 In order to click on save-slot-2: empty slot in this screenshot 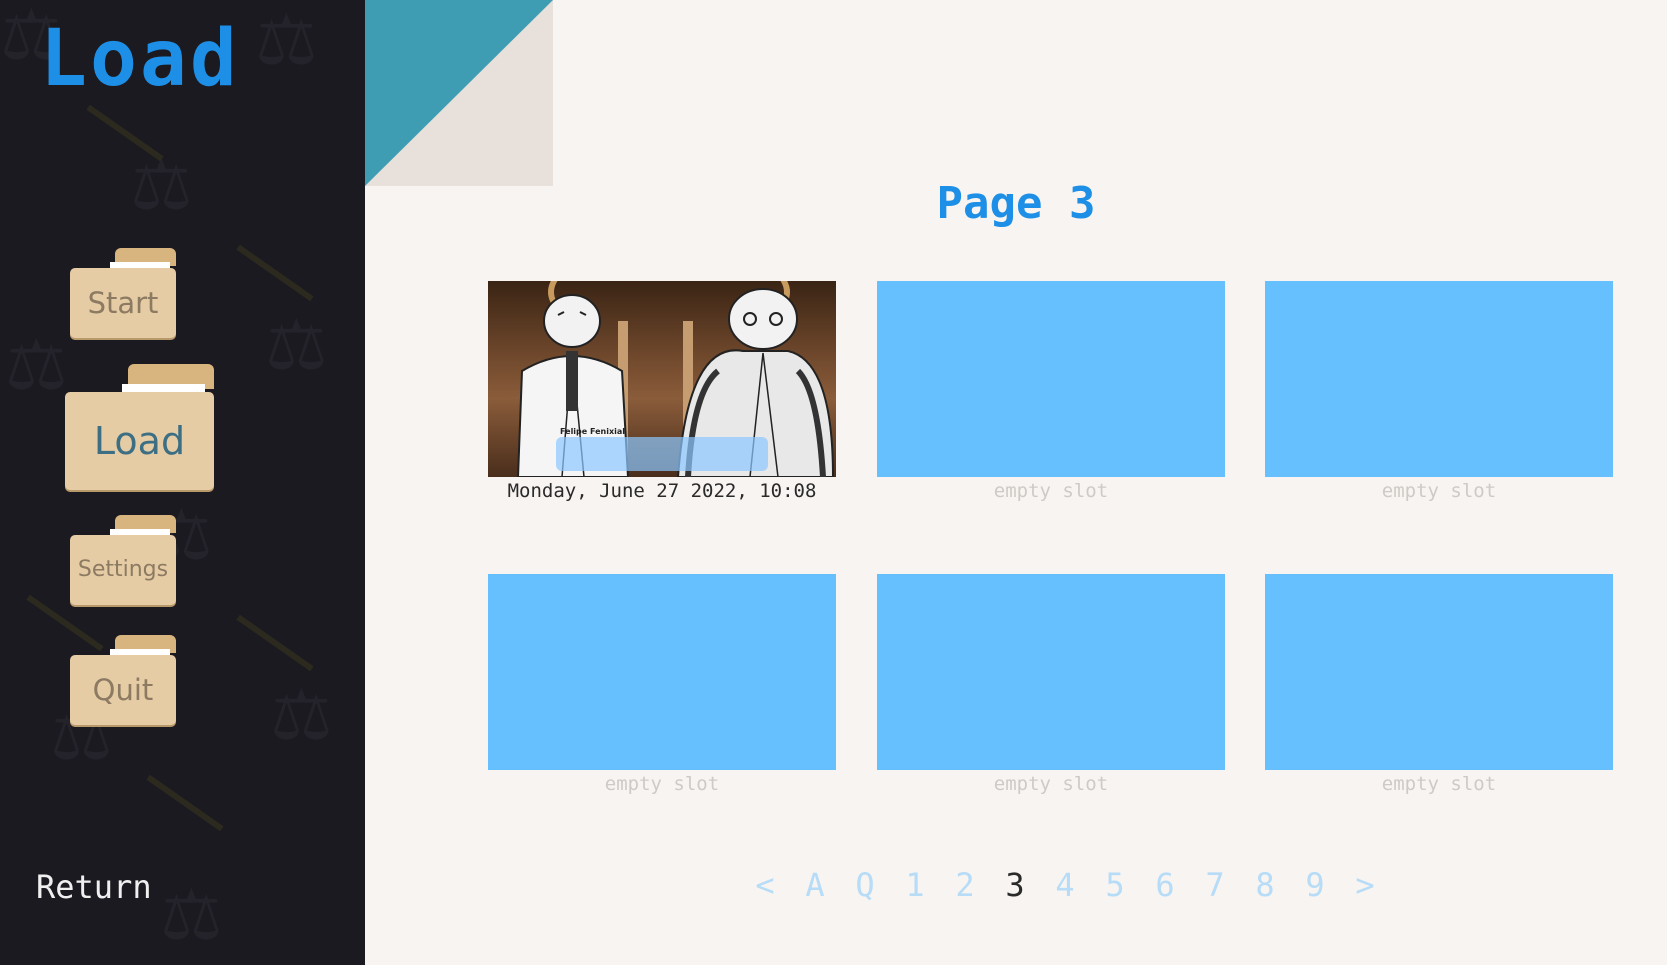, I will do `click(1051, 391)`.